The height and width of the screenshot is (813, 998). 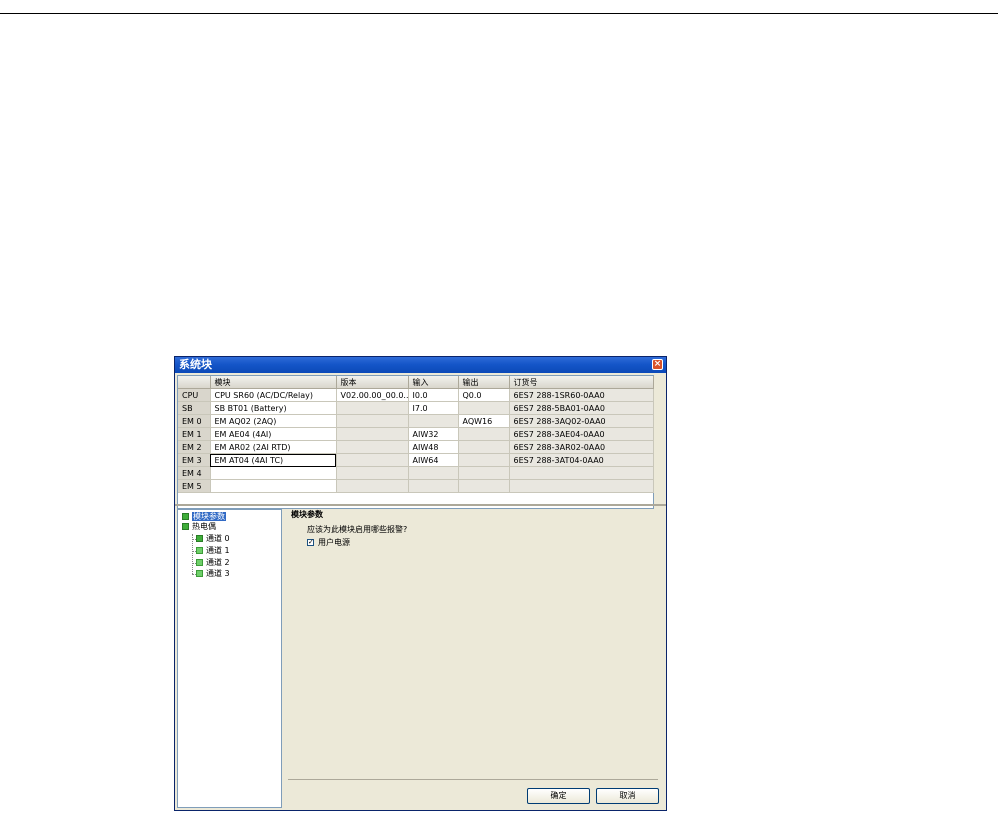 I want to click on tree-item-channel-2: 通道 2, so click(x=213, y=563).